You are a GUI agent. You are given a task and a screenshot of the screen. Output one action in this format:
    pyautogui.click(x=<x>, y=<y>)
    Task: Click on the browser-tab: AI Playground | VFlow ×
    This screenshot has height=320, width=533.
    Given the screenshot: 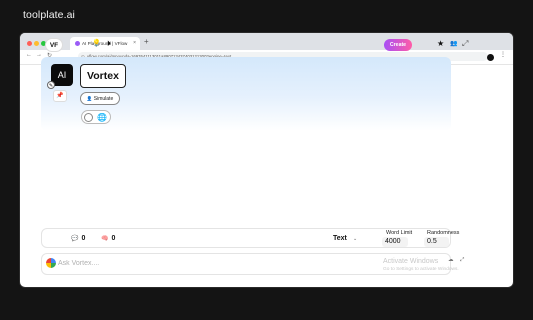 What is the action you would take?
    pyautogui.click(x=105, y=43)
    